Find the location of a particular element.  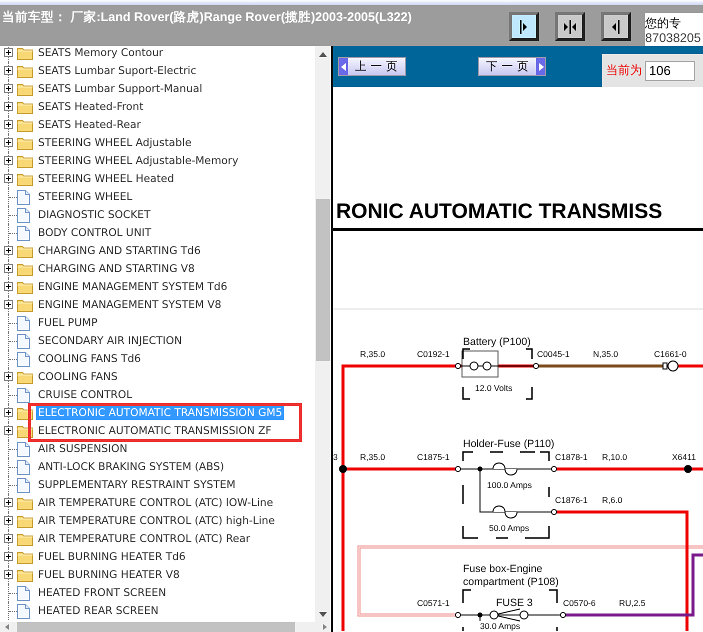

tree-item: COOLING FANS is located at coordinates (78, 377).